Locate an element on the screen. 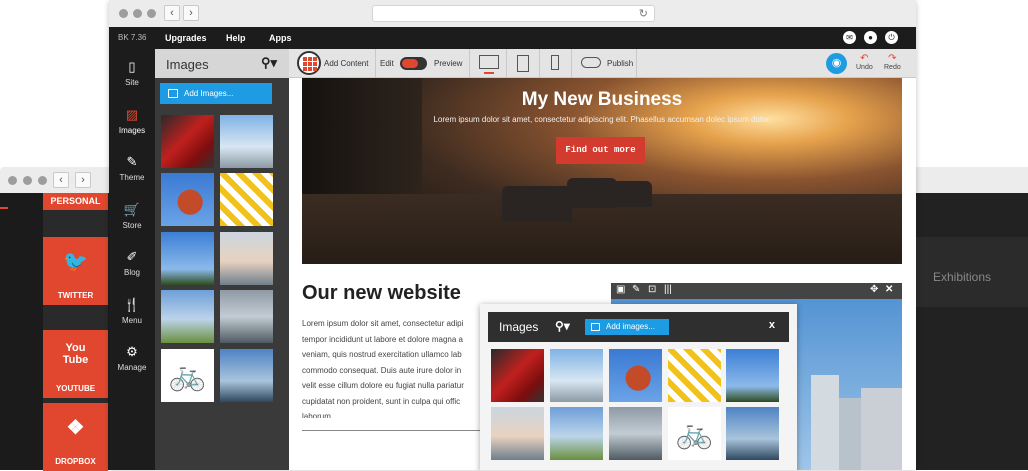 This screenshot has width=1028, height=471. publish-button: Publish is located at coordinates (620, 63).